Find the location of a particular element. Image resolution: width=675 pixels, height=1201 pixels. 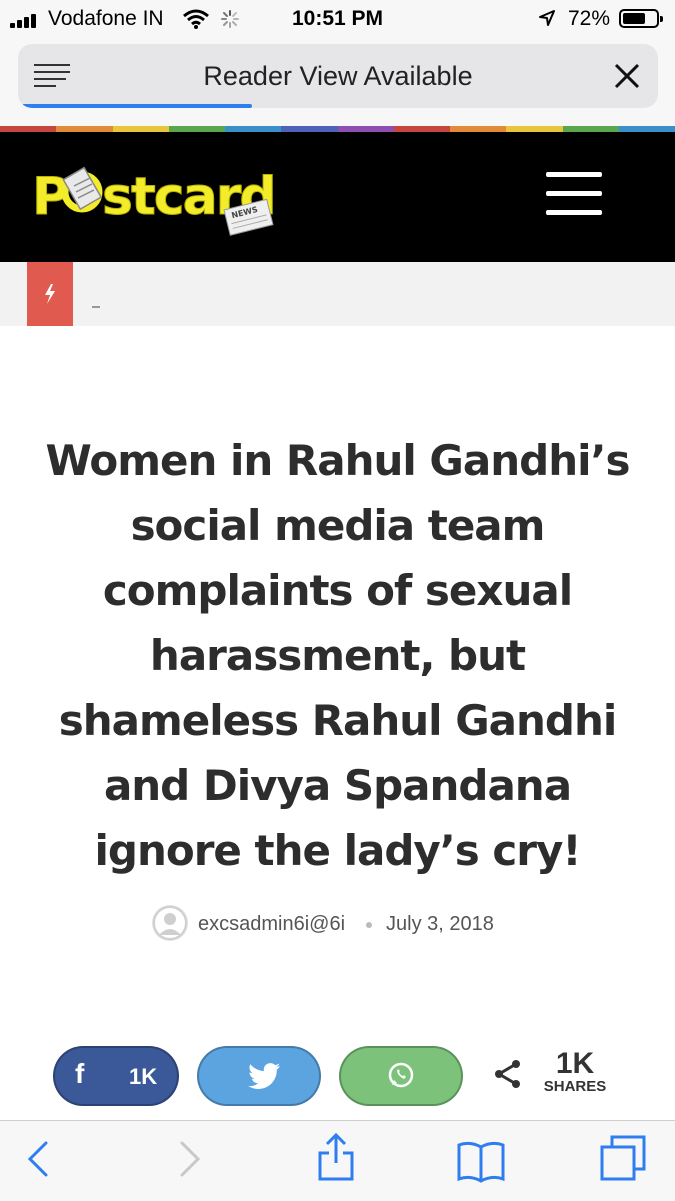

meta-separator is located at coordinates (369, 925).